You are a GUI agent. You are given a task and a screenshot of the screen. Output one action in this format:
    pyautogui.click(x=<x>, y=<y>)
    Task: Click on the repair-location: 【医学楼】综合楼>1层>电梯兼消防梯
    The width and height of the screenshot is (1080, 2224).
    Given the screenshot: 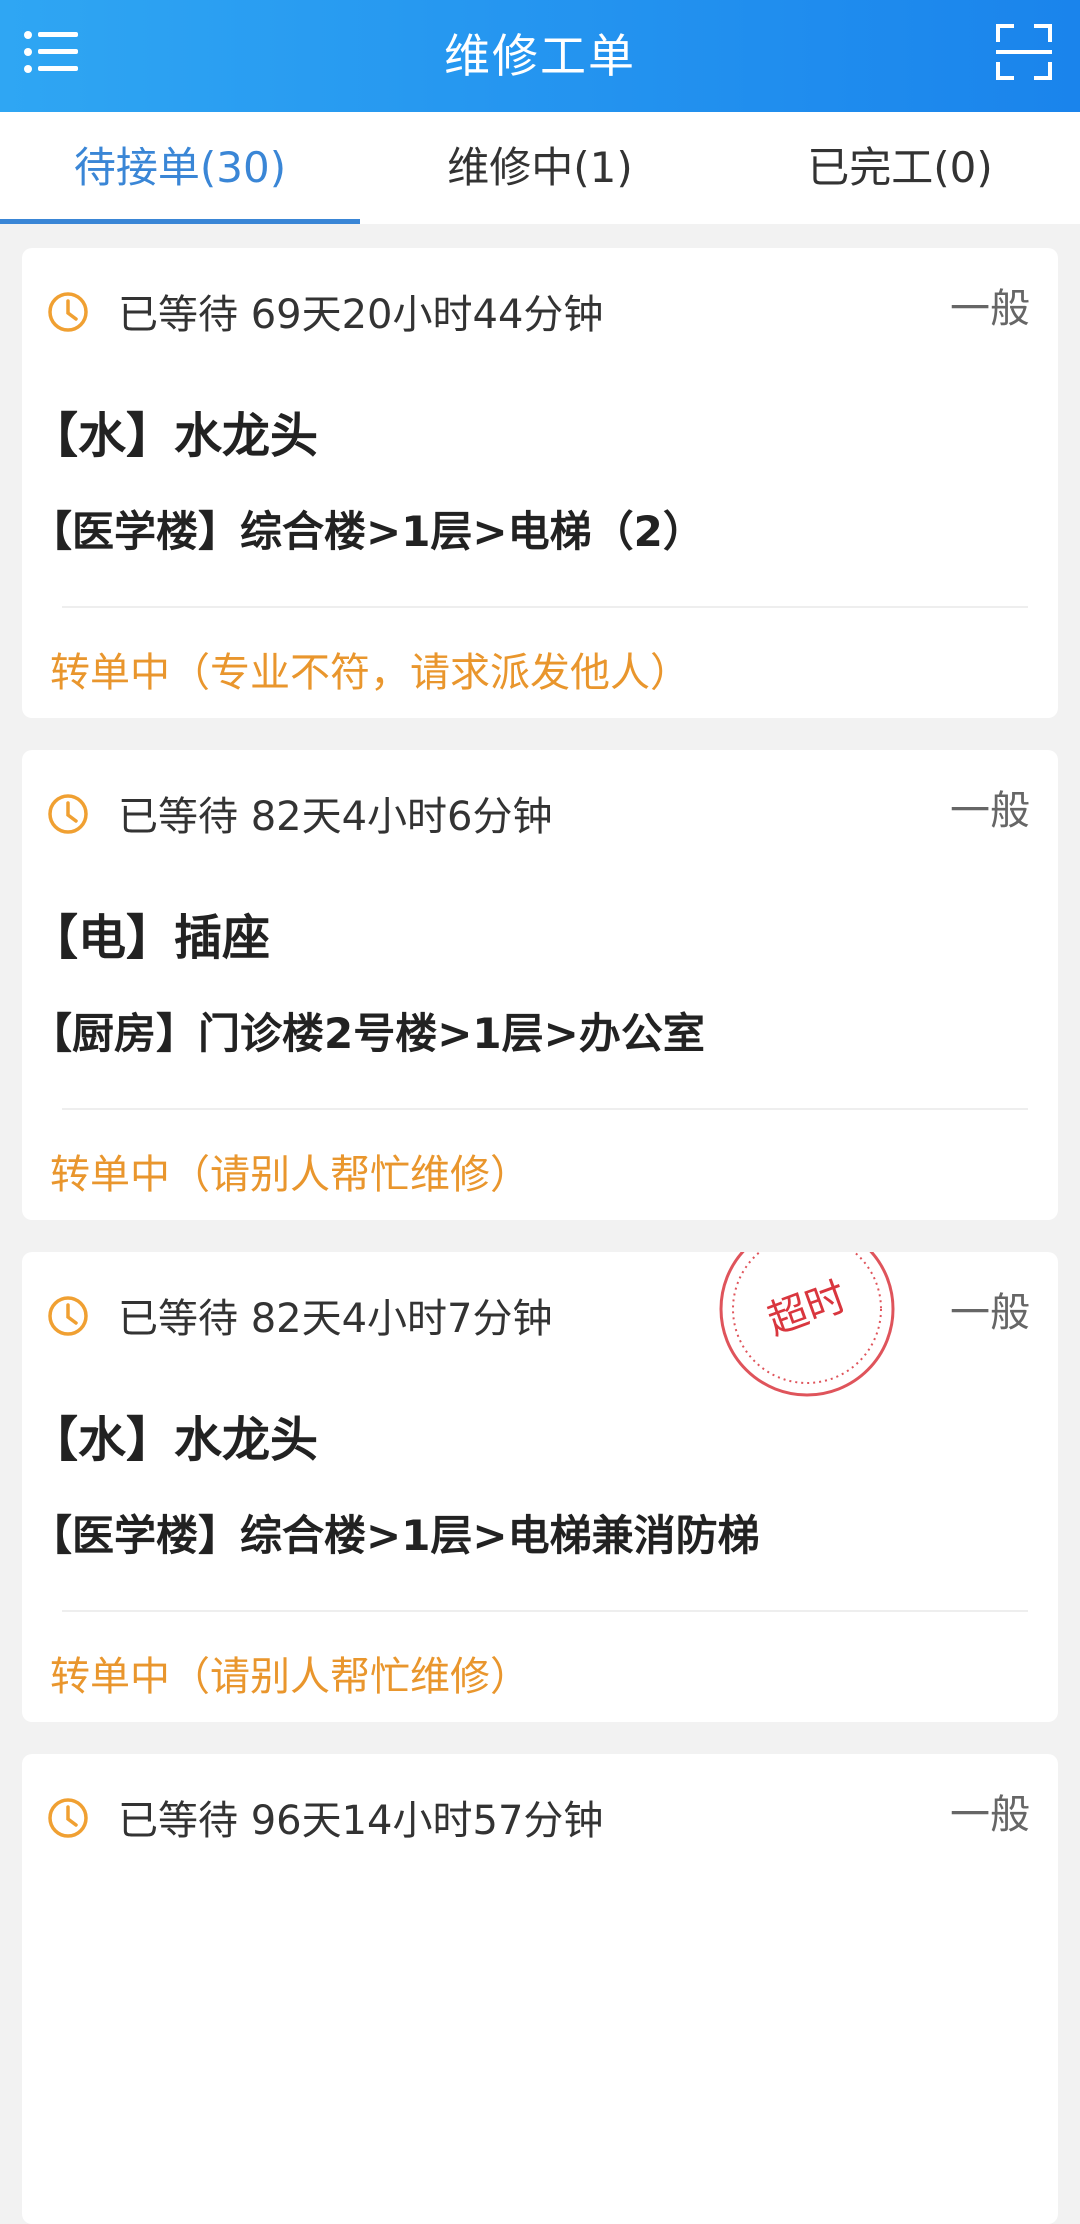 What is the action you would take?
    pyautogui.click(x=395, y=1535)
    